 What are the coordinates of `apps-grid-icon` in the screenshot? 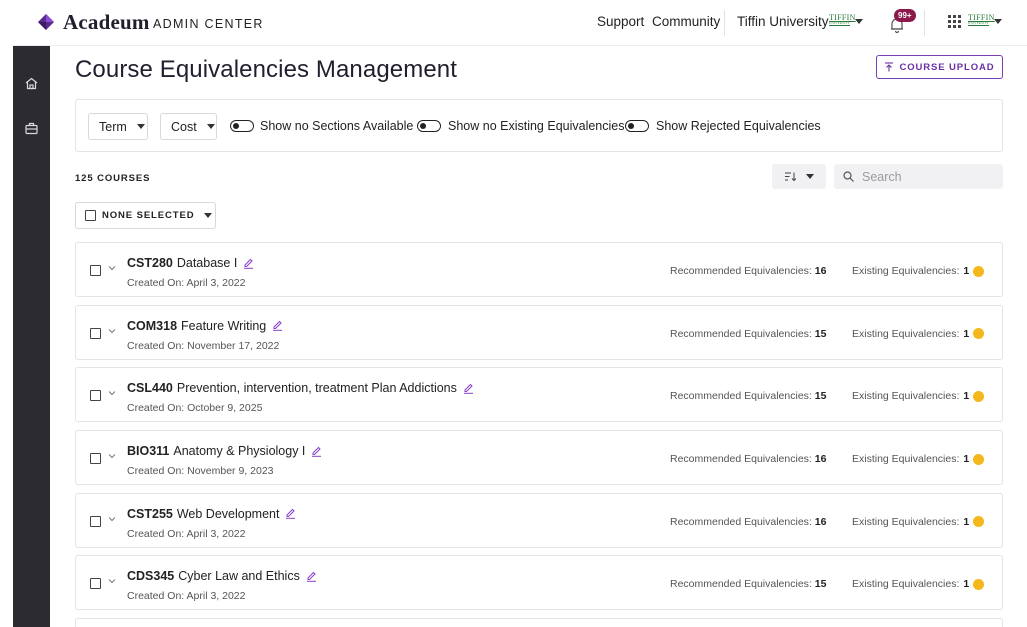 It's located at (954, 21).